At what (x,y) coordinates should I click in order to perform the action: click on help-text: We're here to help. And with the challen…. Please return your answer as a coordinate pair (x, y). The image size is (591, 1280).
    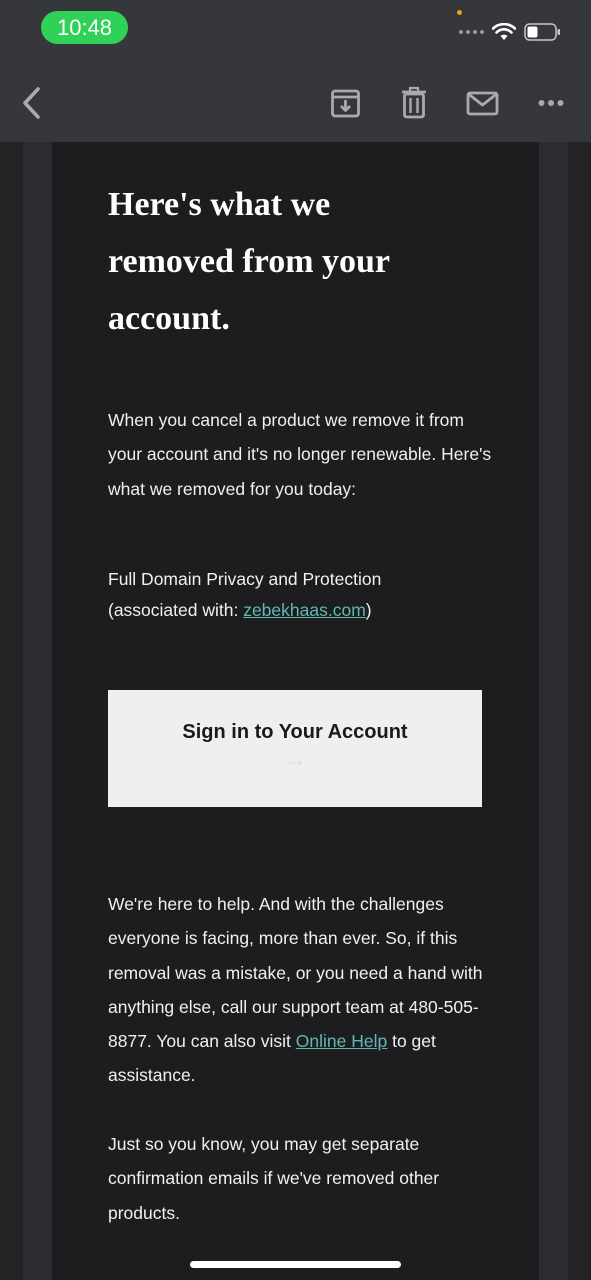
    Looking at the image, I should click on (295, 973).